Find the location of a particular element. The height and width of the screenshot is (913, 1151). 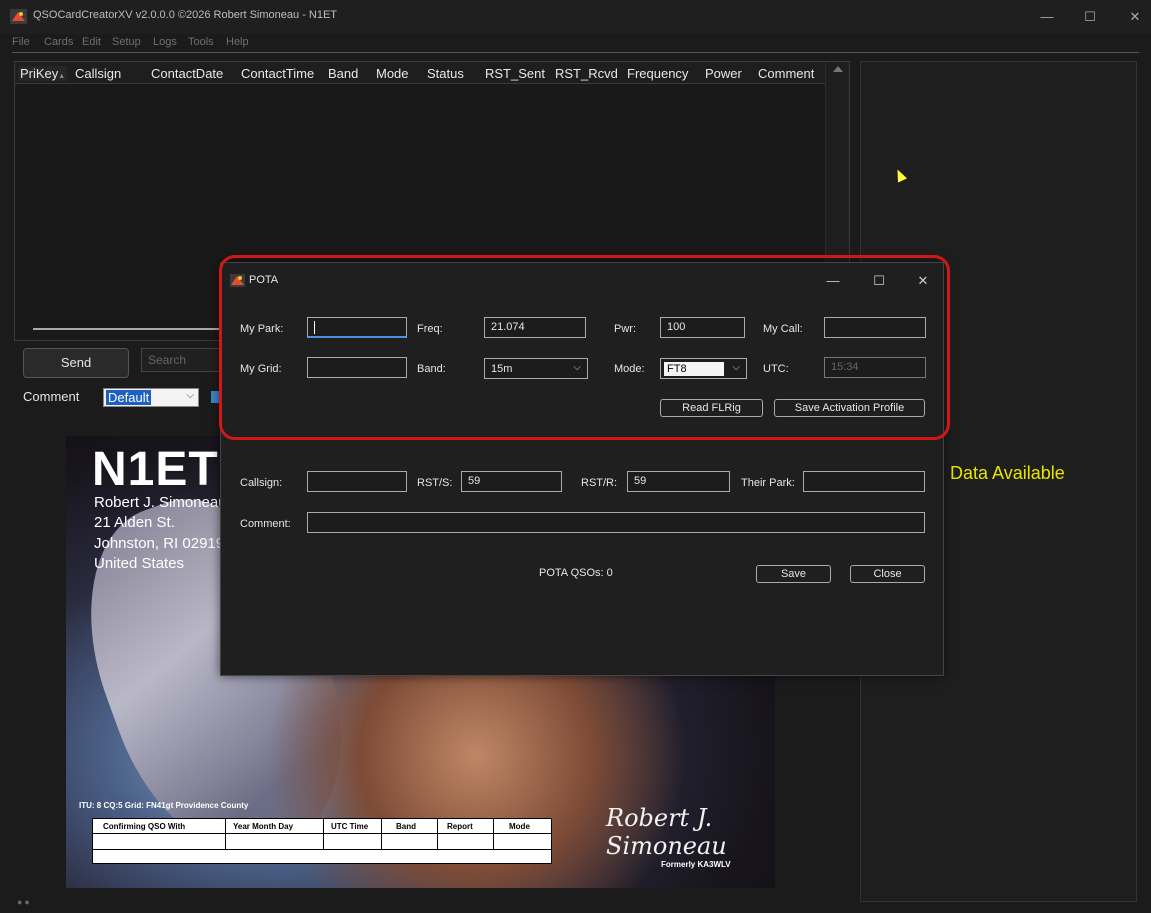

rst-s-input: 59 is located at coordinates (511, 481).